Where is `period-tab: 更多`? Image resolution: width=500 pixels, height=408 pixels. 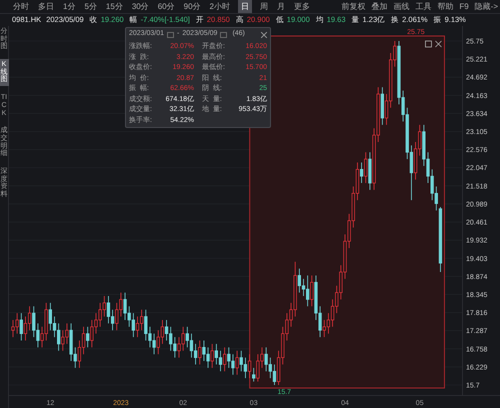
period-tab: 更多 is located at coordinates (301, 6).